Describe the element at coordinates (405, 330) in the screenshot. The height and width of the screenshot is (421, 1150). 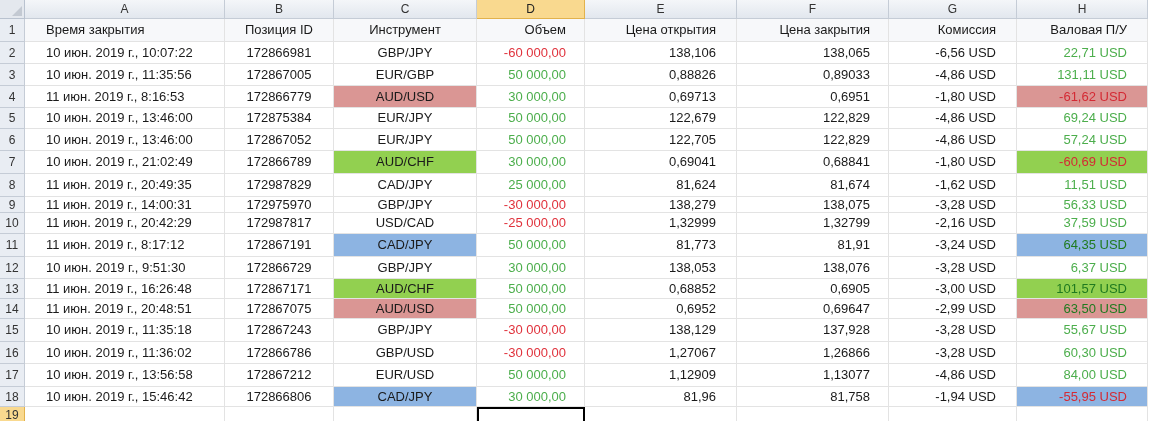
I see `table-cell: GBP/JPY` at that location.